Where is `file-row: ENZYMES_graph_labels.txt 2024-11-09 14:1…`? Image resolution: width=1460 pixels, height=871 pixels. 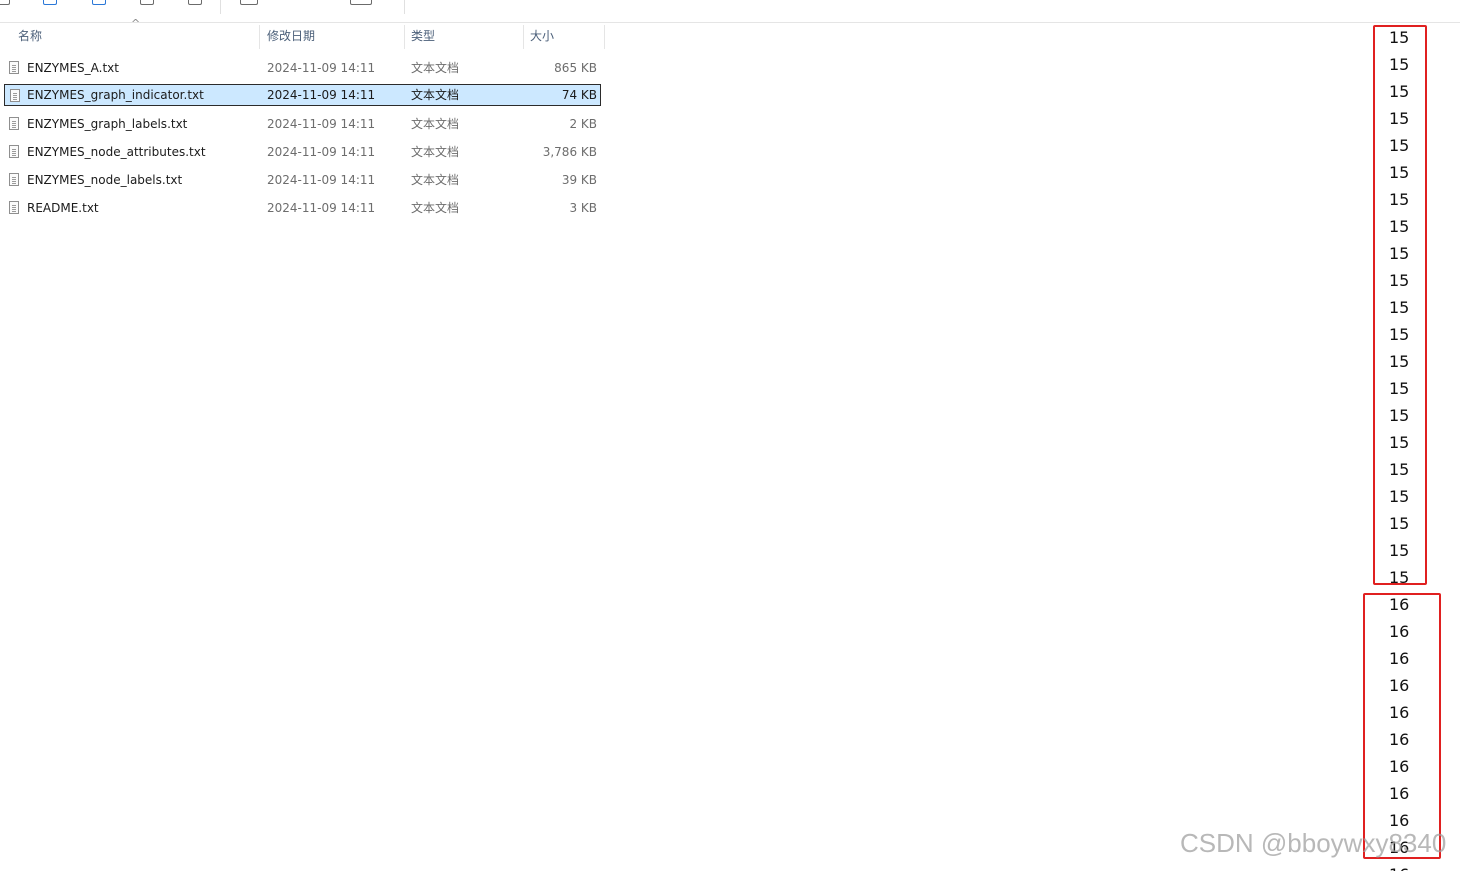 file-row: ENZYMES_graph_labels.txt 2024-11-09 14:1… is located at coordinates (302, 124).